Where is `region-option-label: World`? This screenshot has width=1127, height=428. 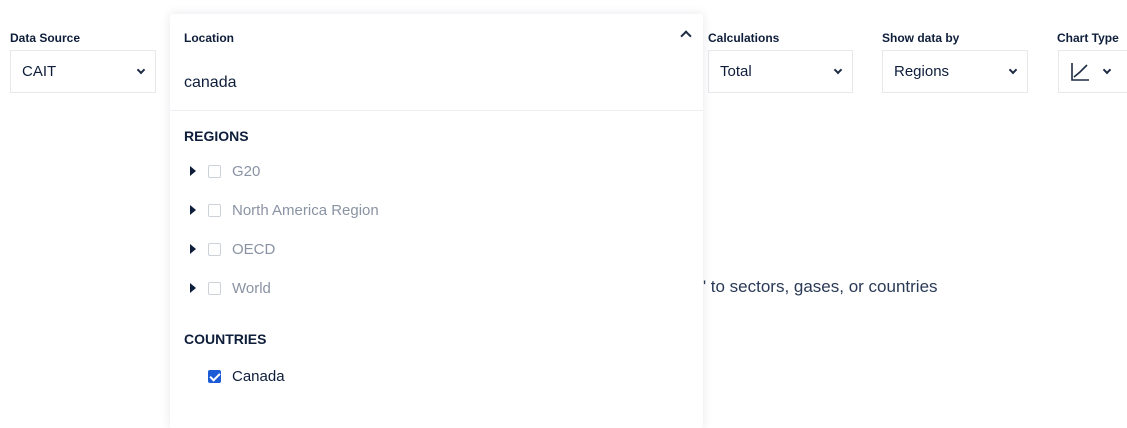
region-option-label: World is located at coordinates (251, 288).